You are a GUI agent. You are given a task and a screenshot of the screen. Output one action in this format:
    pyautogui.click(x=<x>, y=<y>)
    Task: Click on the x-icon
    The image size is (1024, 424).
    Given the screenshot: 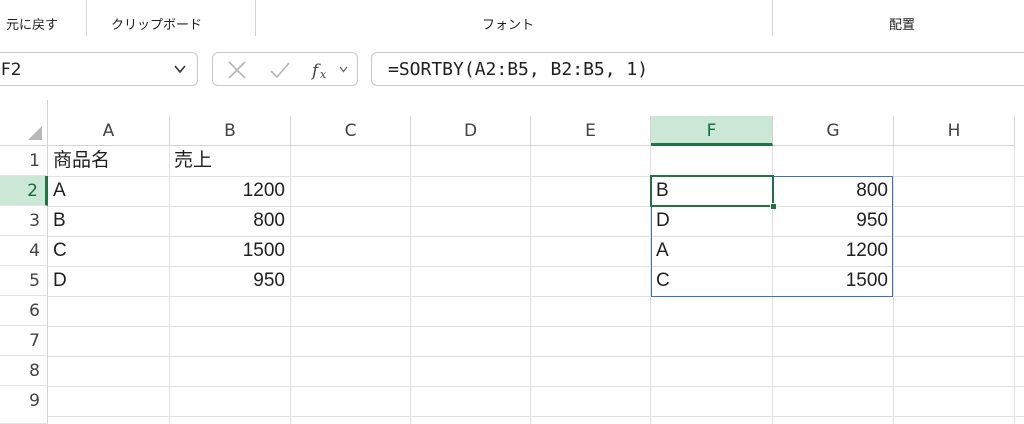 What is the action you would take?
    pyautogui.click(x=237, y=70)
    